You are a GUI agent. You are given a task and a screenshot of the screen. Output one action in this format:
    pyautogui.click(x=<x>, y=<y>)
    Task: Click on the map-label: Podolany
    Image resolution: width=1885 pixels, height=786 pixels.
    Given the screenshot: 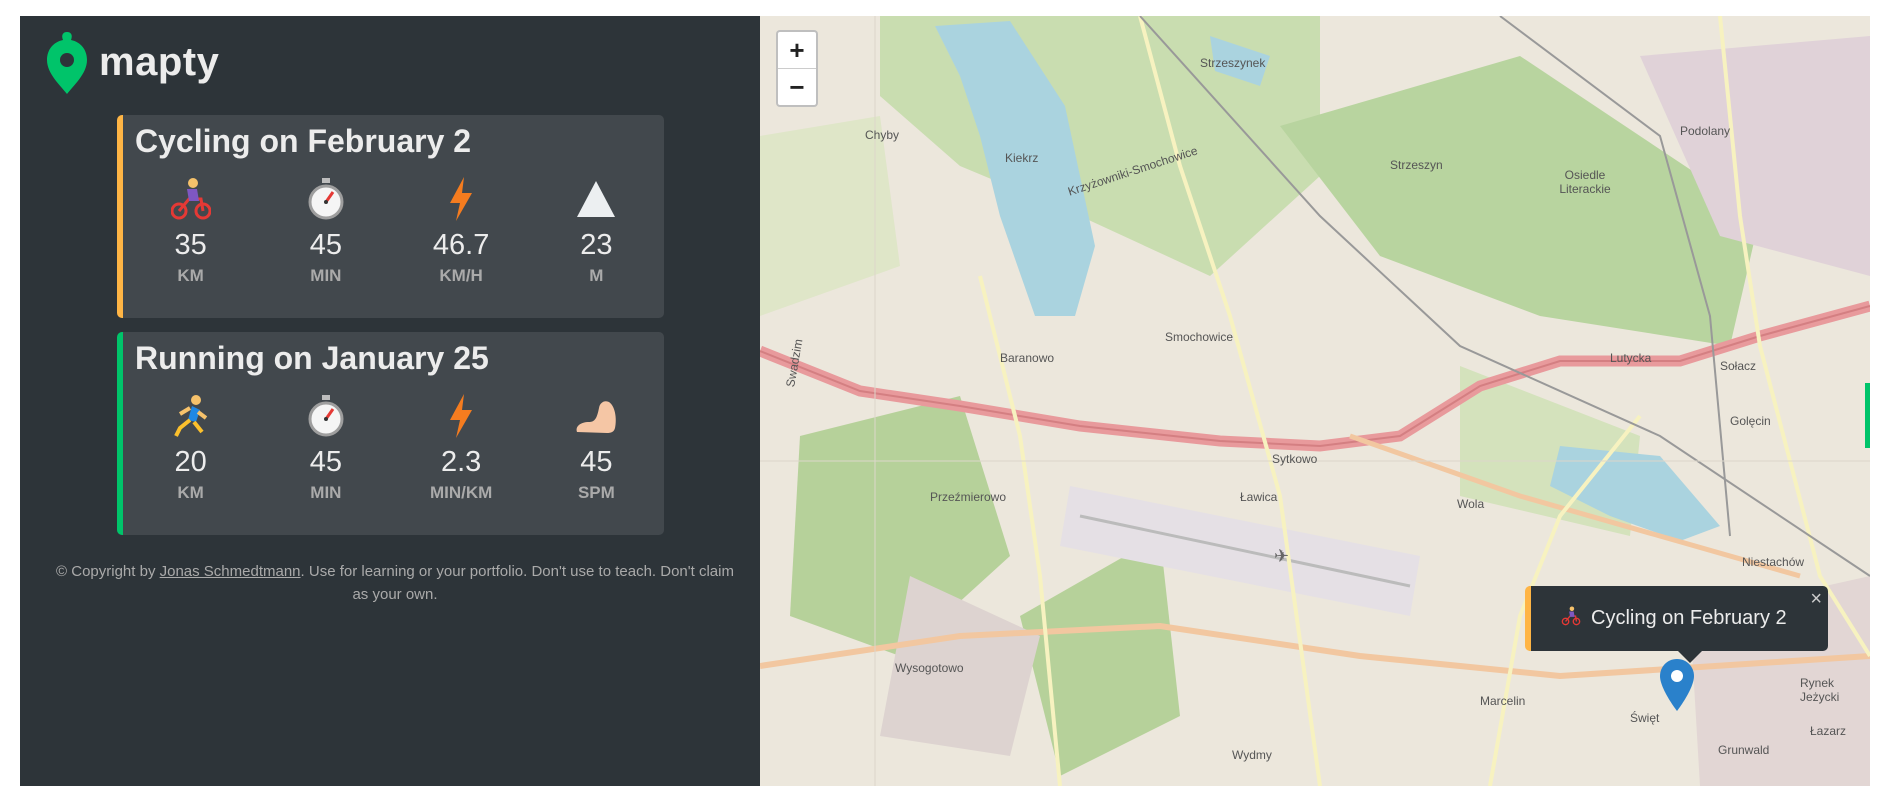 What is the action you would take?
    pyautogui.click(x=1705, y=131)
    